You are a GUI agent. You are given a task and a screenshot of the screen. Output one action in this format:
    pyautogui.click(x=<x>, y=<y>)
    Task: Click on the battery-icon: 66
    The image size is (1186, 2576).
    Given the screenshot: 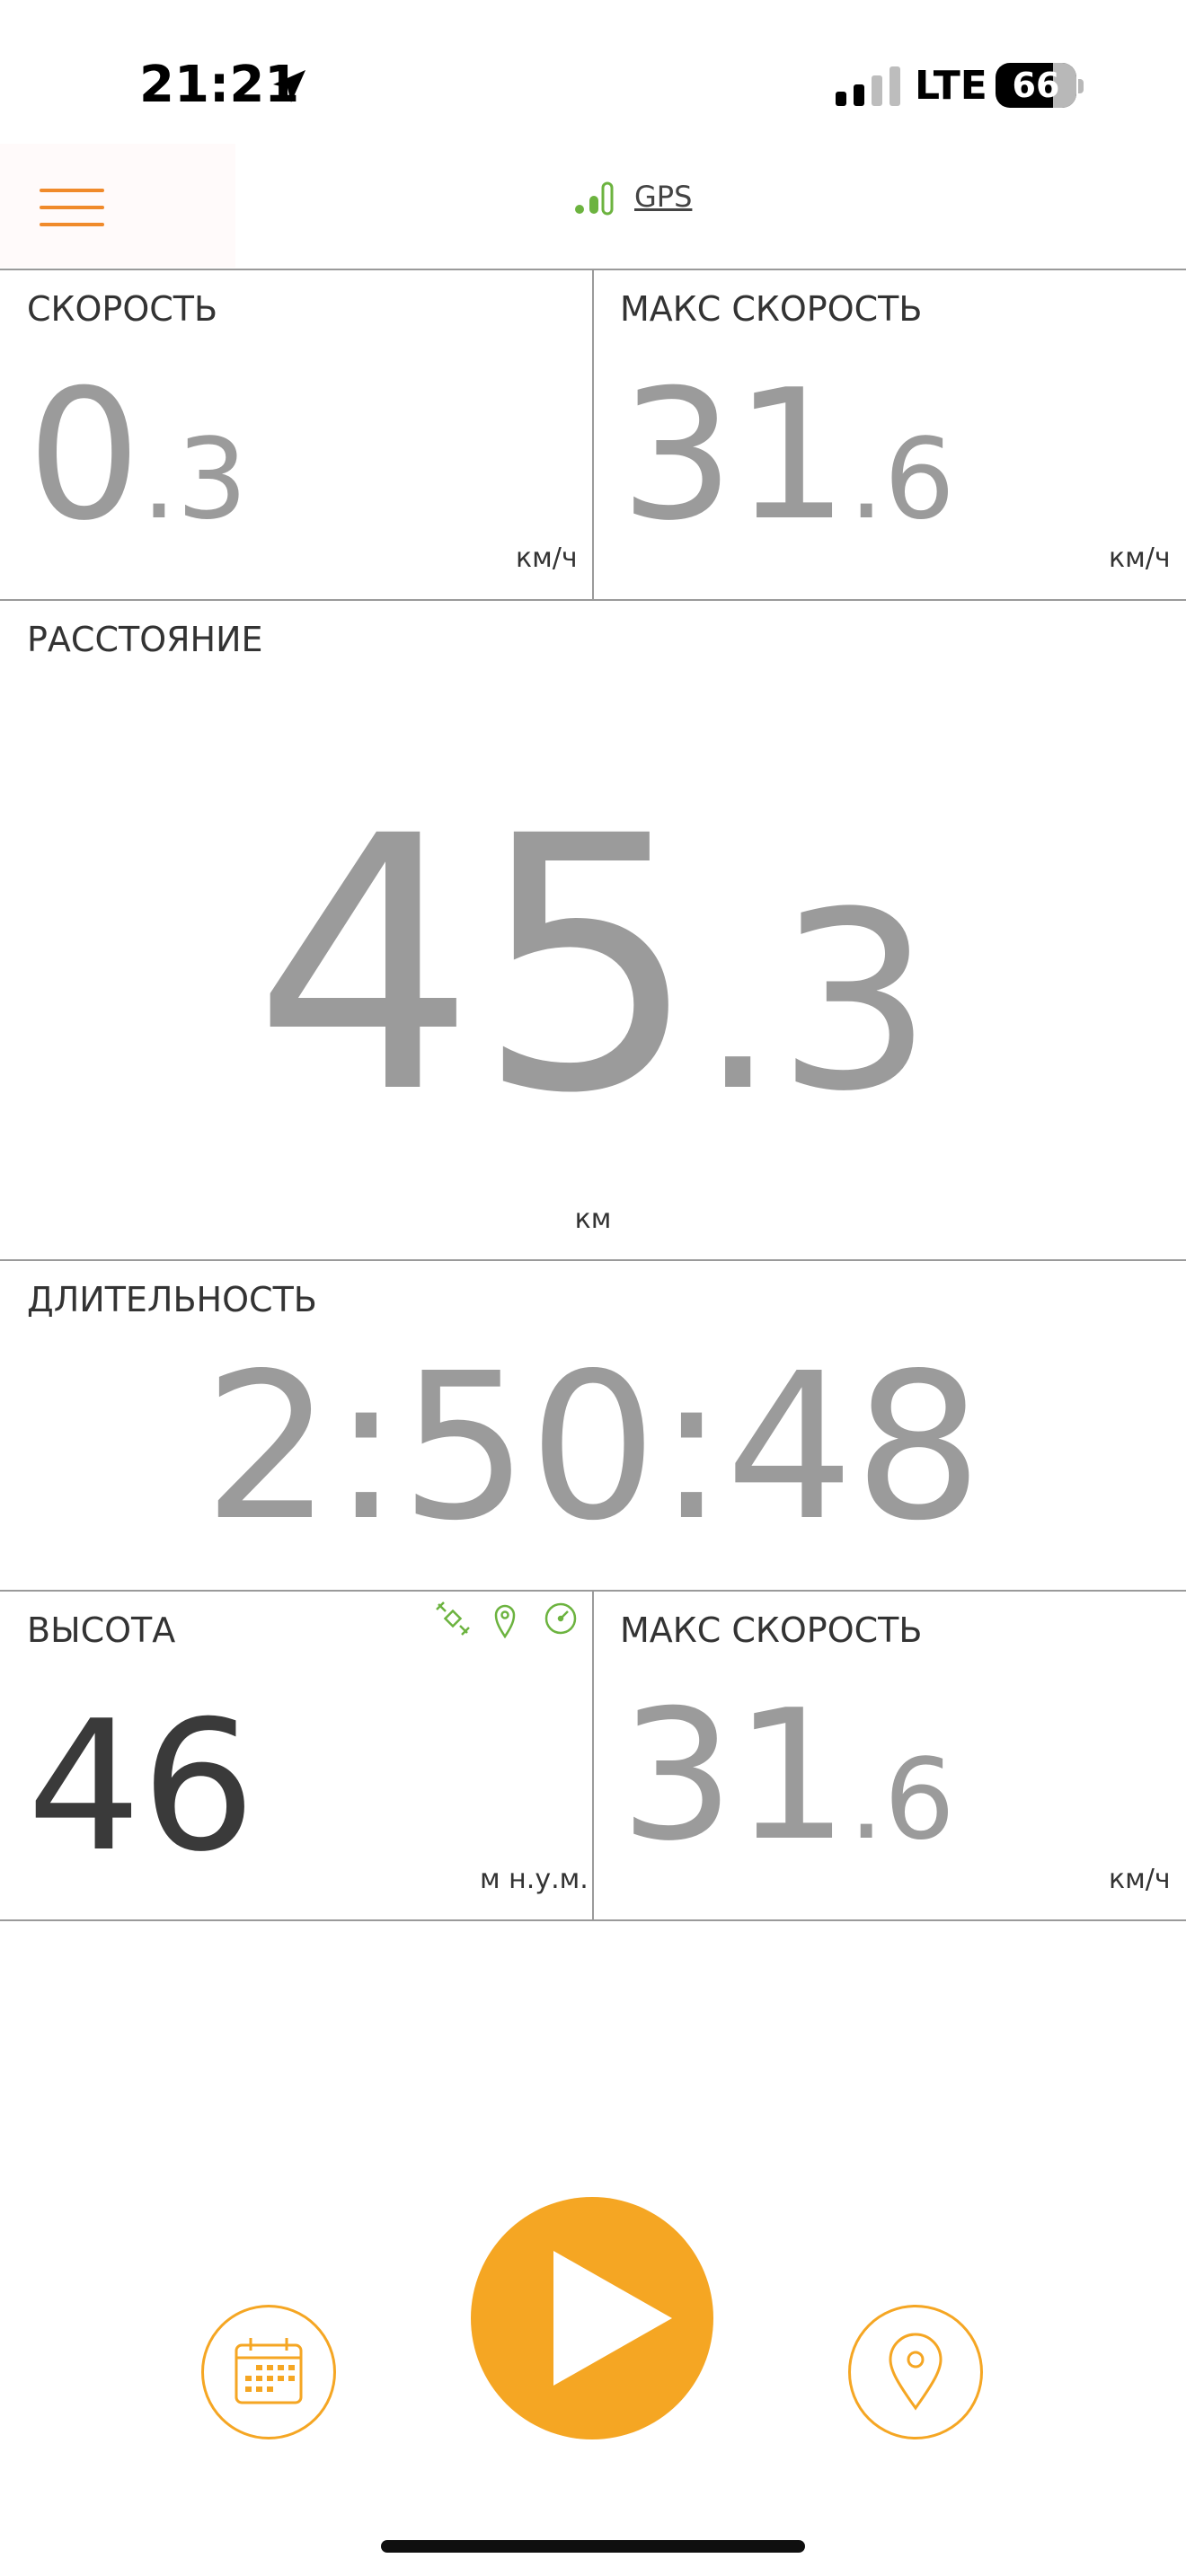 What is the action you would take?
    pyautogui.click(x=1036, y=85)
    